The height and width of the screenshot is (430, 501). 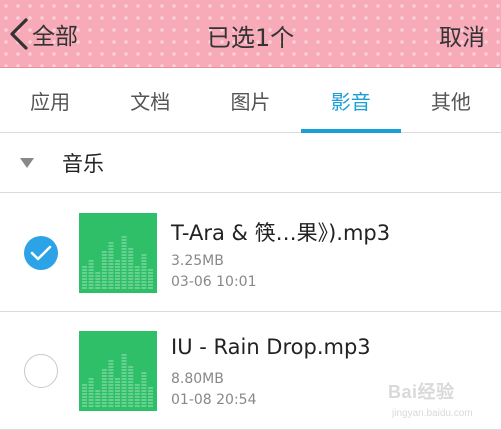 I want to click on file-date: 03-06 10:01, so click(x=214, y=282).